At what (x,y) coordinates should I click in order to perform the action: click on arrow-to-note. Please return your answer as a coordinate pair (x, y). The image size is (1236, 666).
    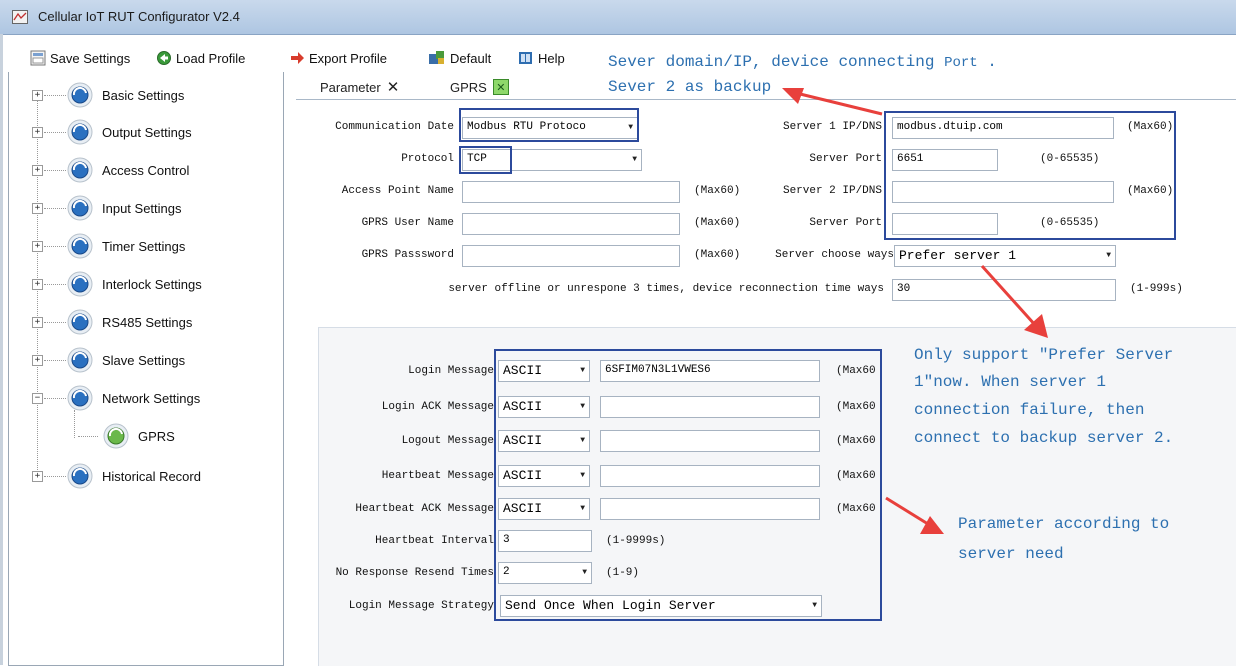
    Looking at the image, I should click on (1009, 296).